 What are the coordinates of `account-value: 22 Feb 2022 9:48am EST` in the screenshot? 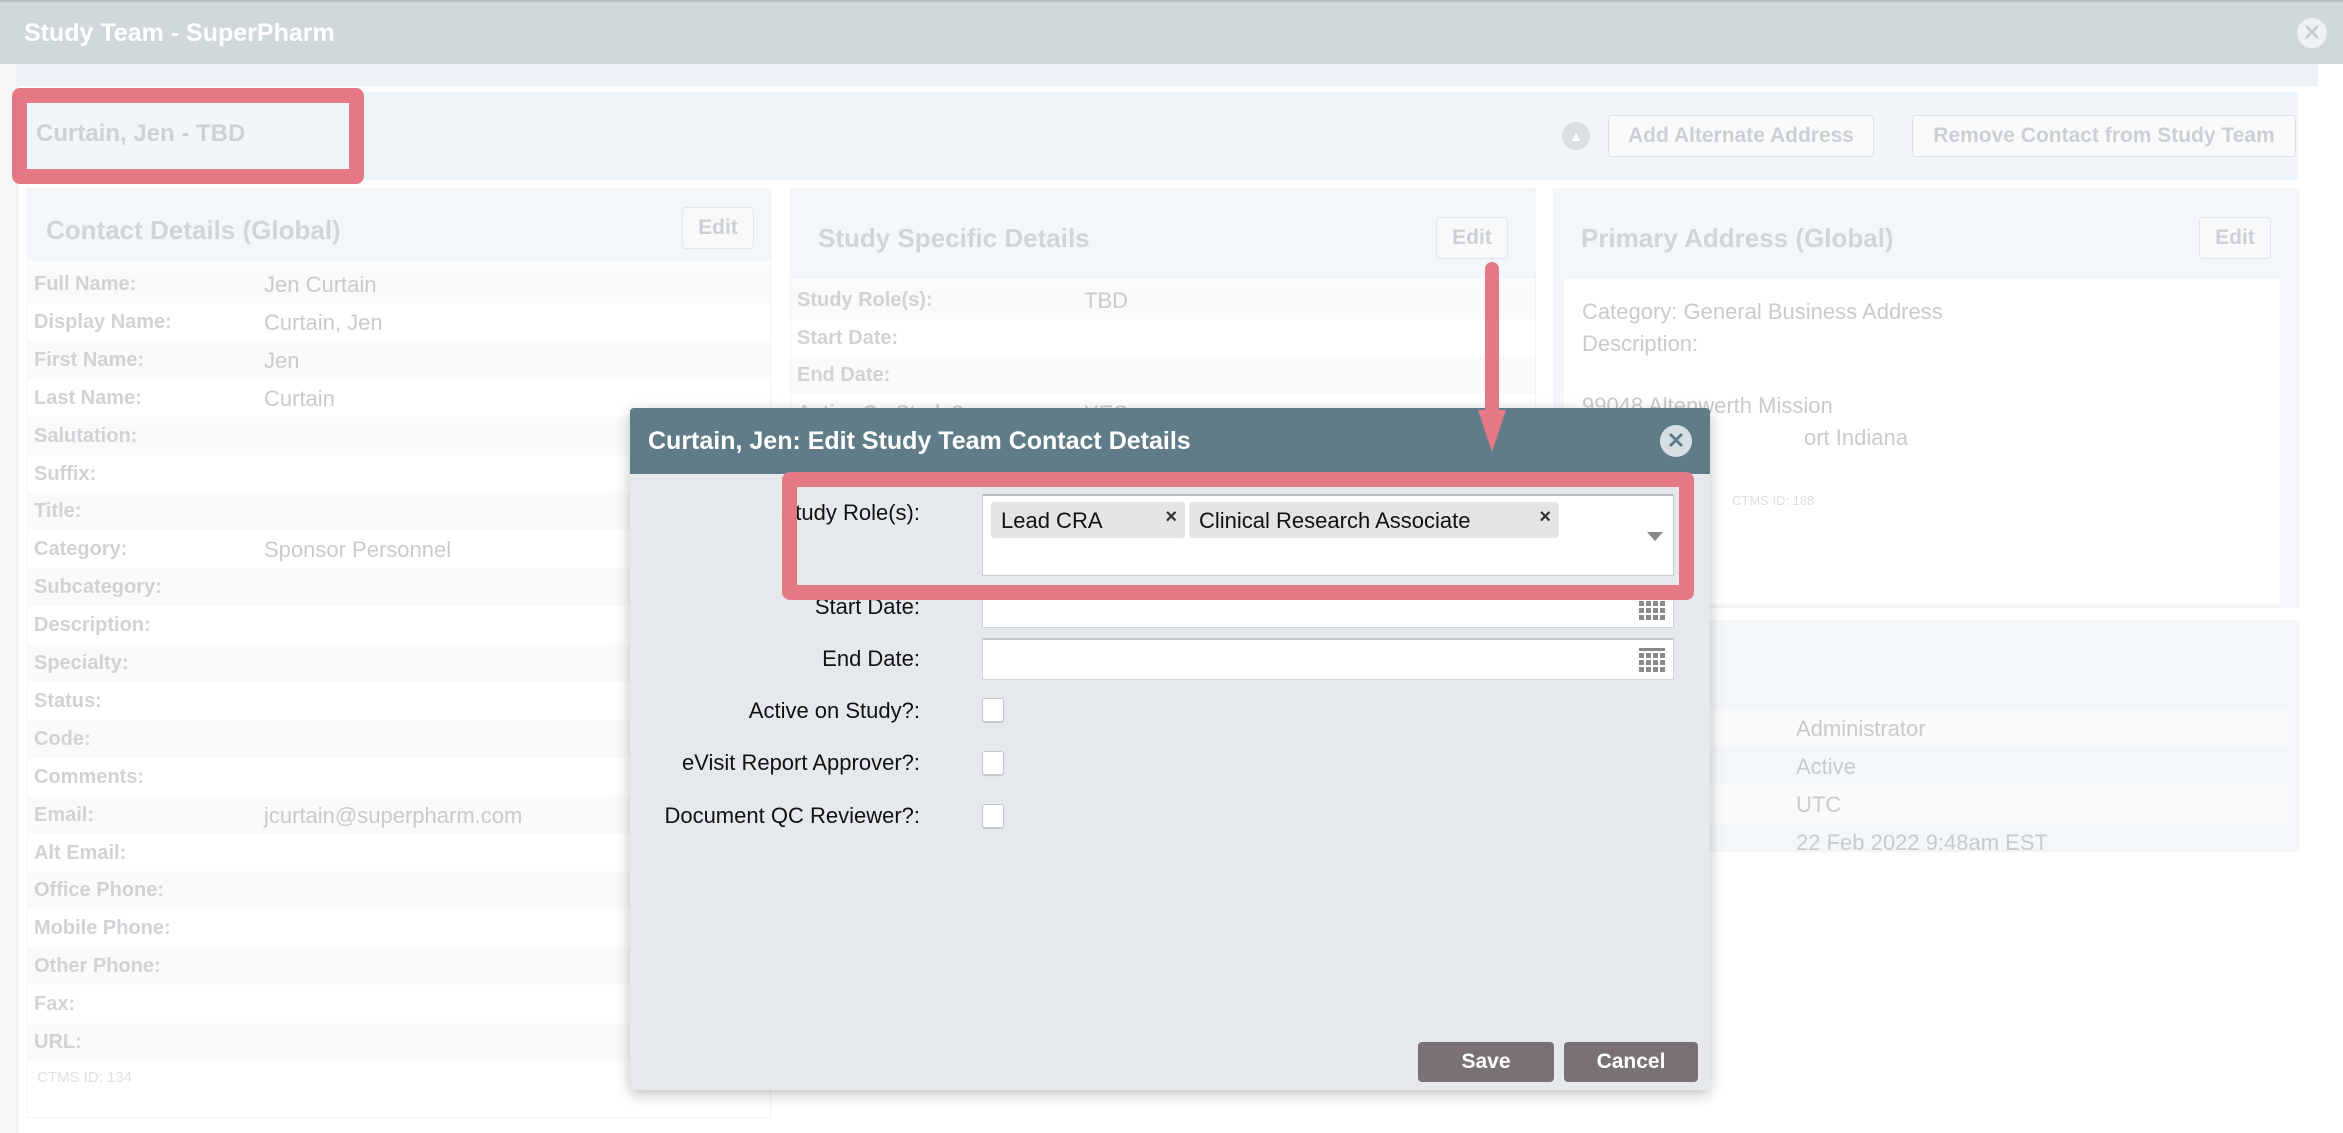 It's located at (1922, 842).